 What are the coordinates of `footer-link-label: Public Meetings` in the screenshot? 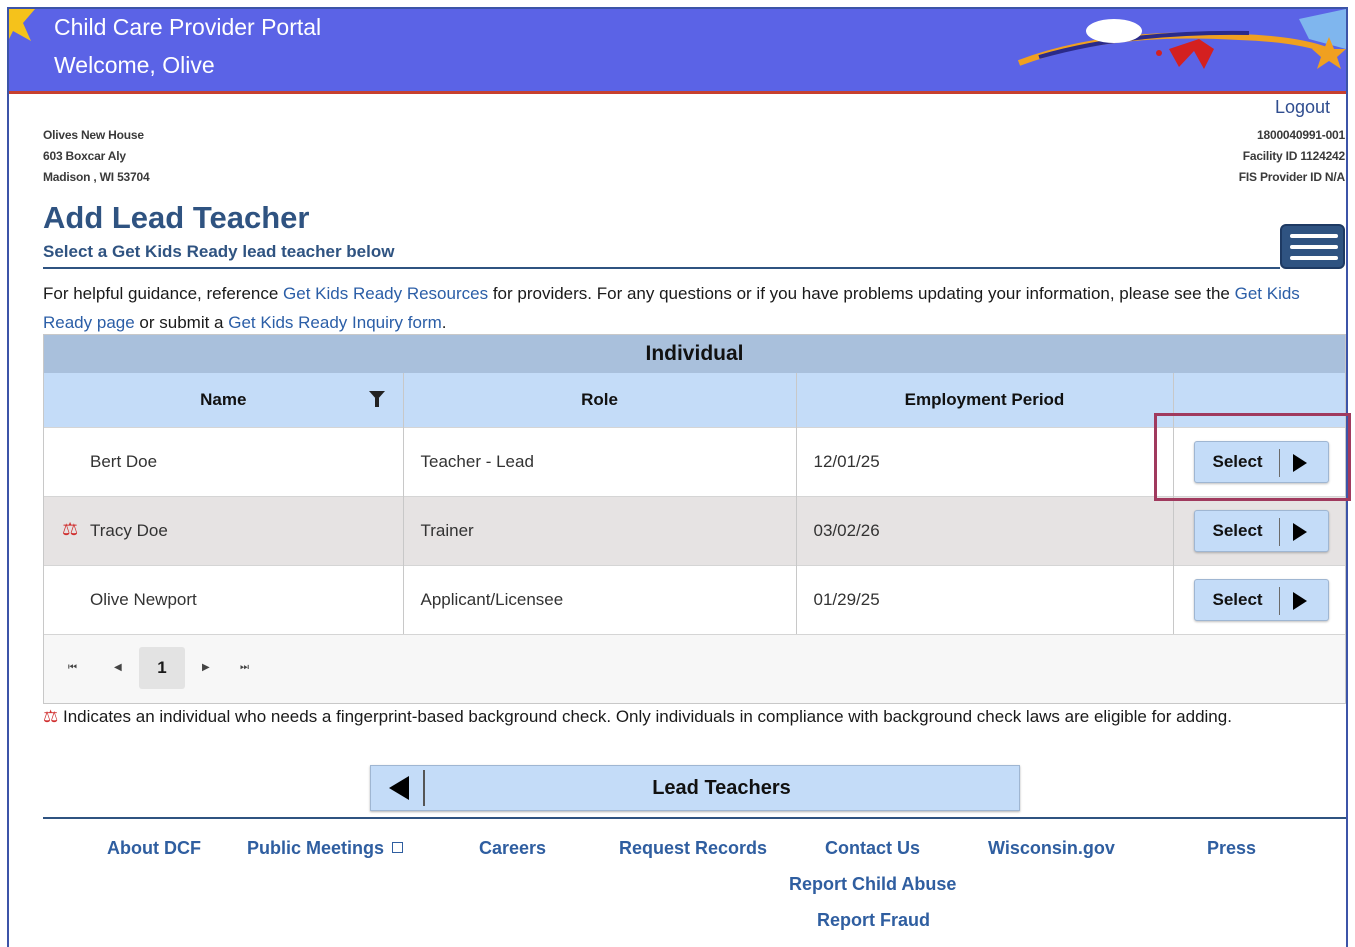 It's located at (316, 848).